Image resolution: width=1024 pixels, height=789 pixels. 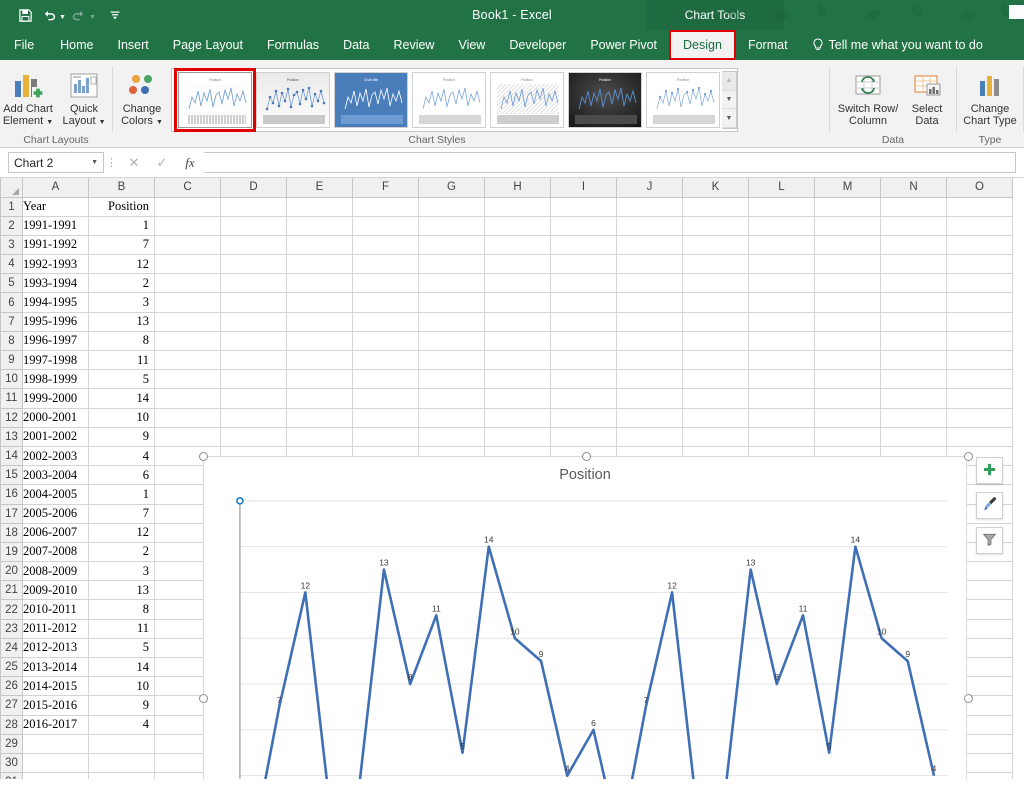 I want to click on cell-L9, so click(x=781, y=360).